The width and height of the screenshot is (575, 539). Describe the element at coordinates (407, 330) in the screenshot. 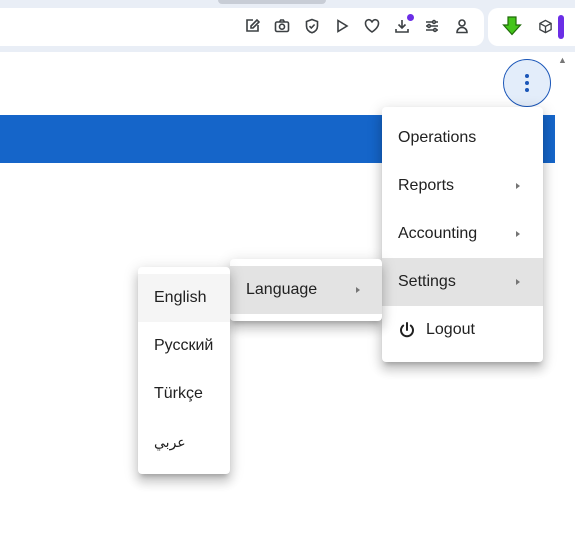

I see `power-icon` at that location.